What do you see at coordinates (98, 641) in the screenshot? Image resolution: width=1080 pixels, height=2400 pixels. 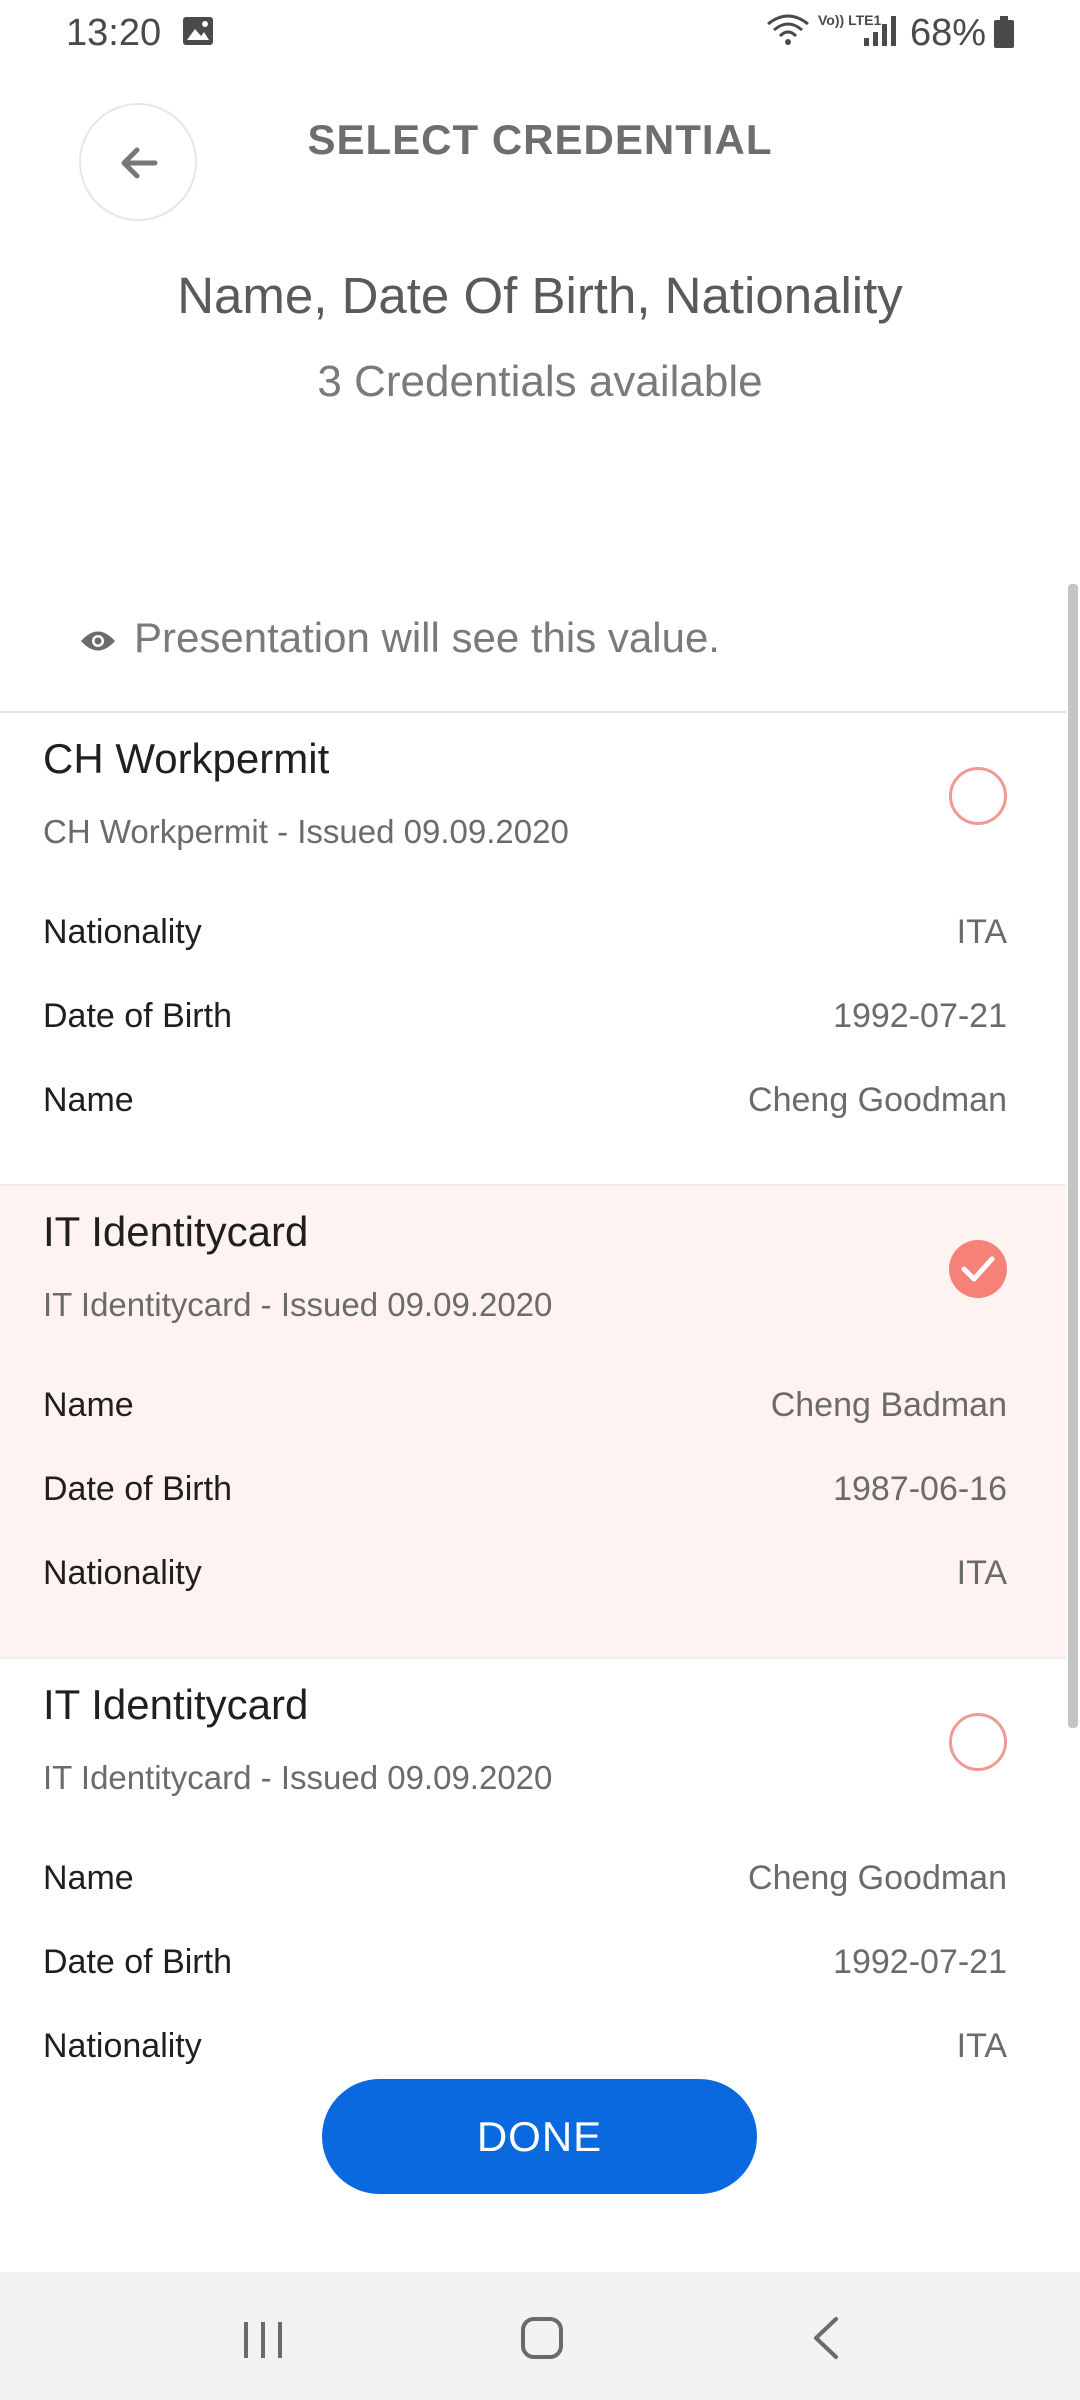 I see `eye-icon` at bounding box center [98, 641].